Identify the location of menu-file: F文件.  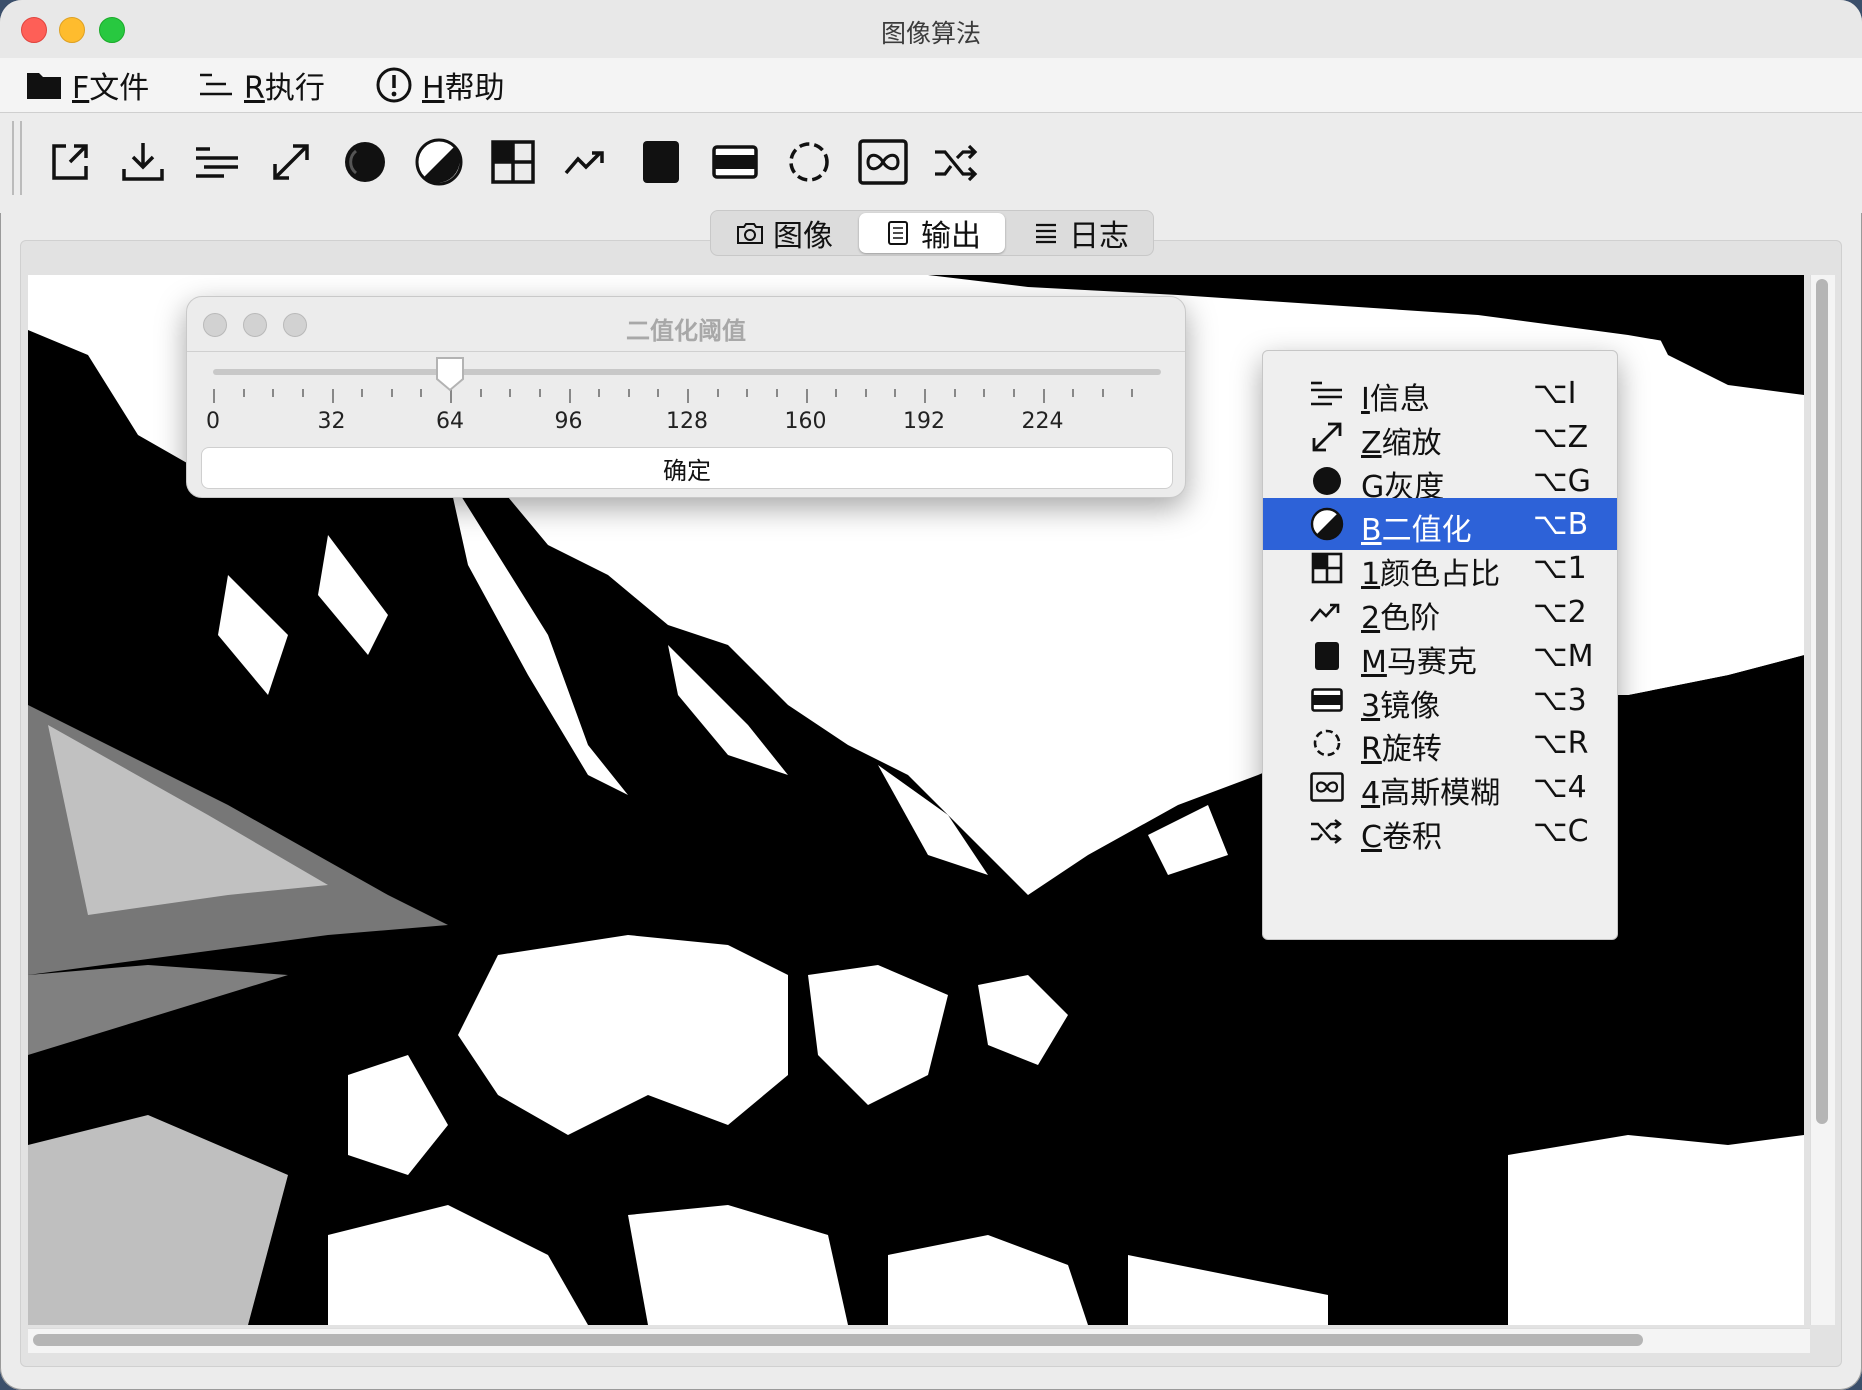
(86, 85).